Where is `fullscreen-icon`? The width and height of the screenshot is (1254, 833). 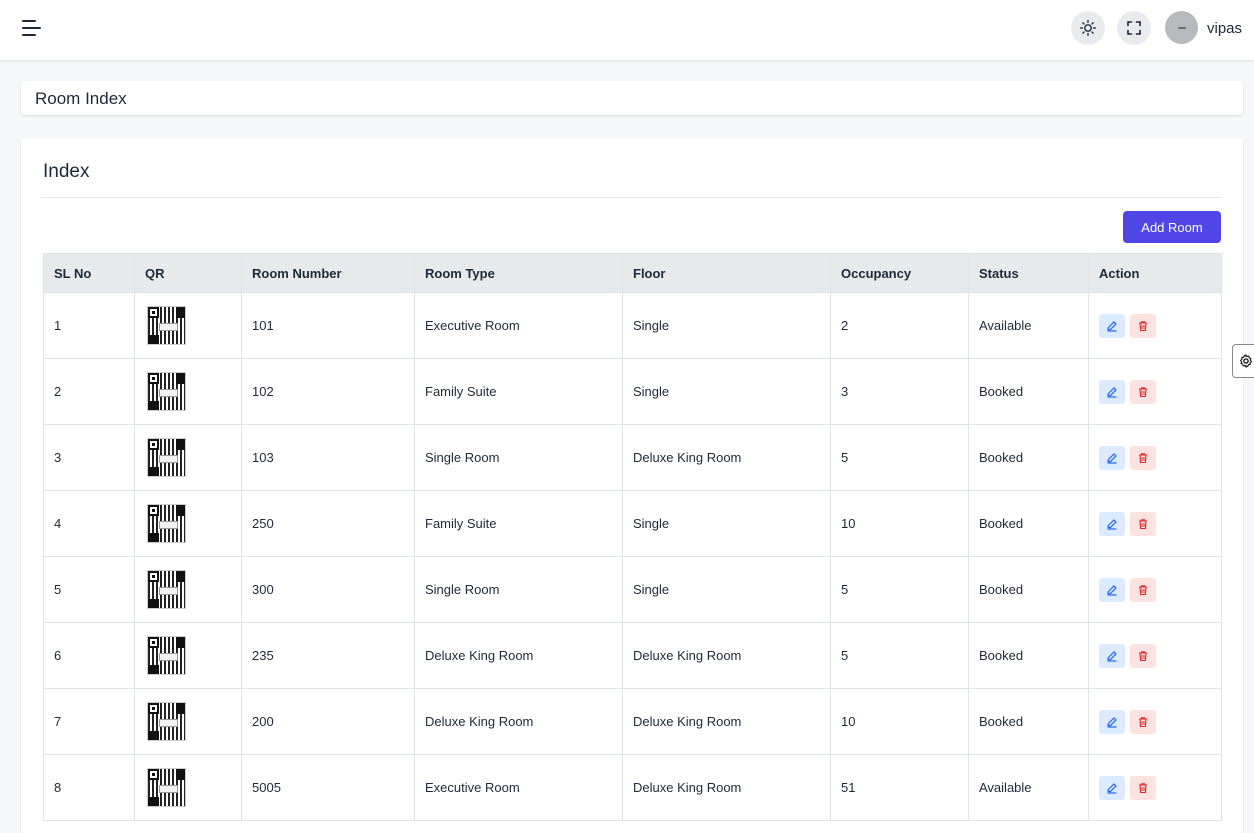 fullscreen-icon is located at coordinates (1134, 28).